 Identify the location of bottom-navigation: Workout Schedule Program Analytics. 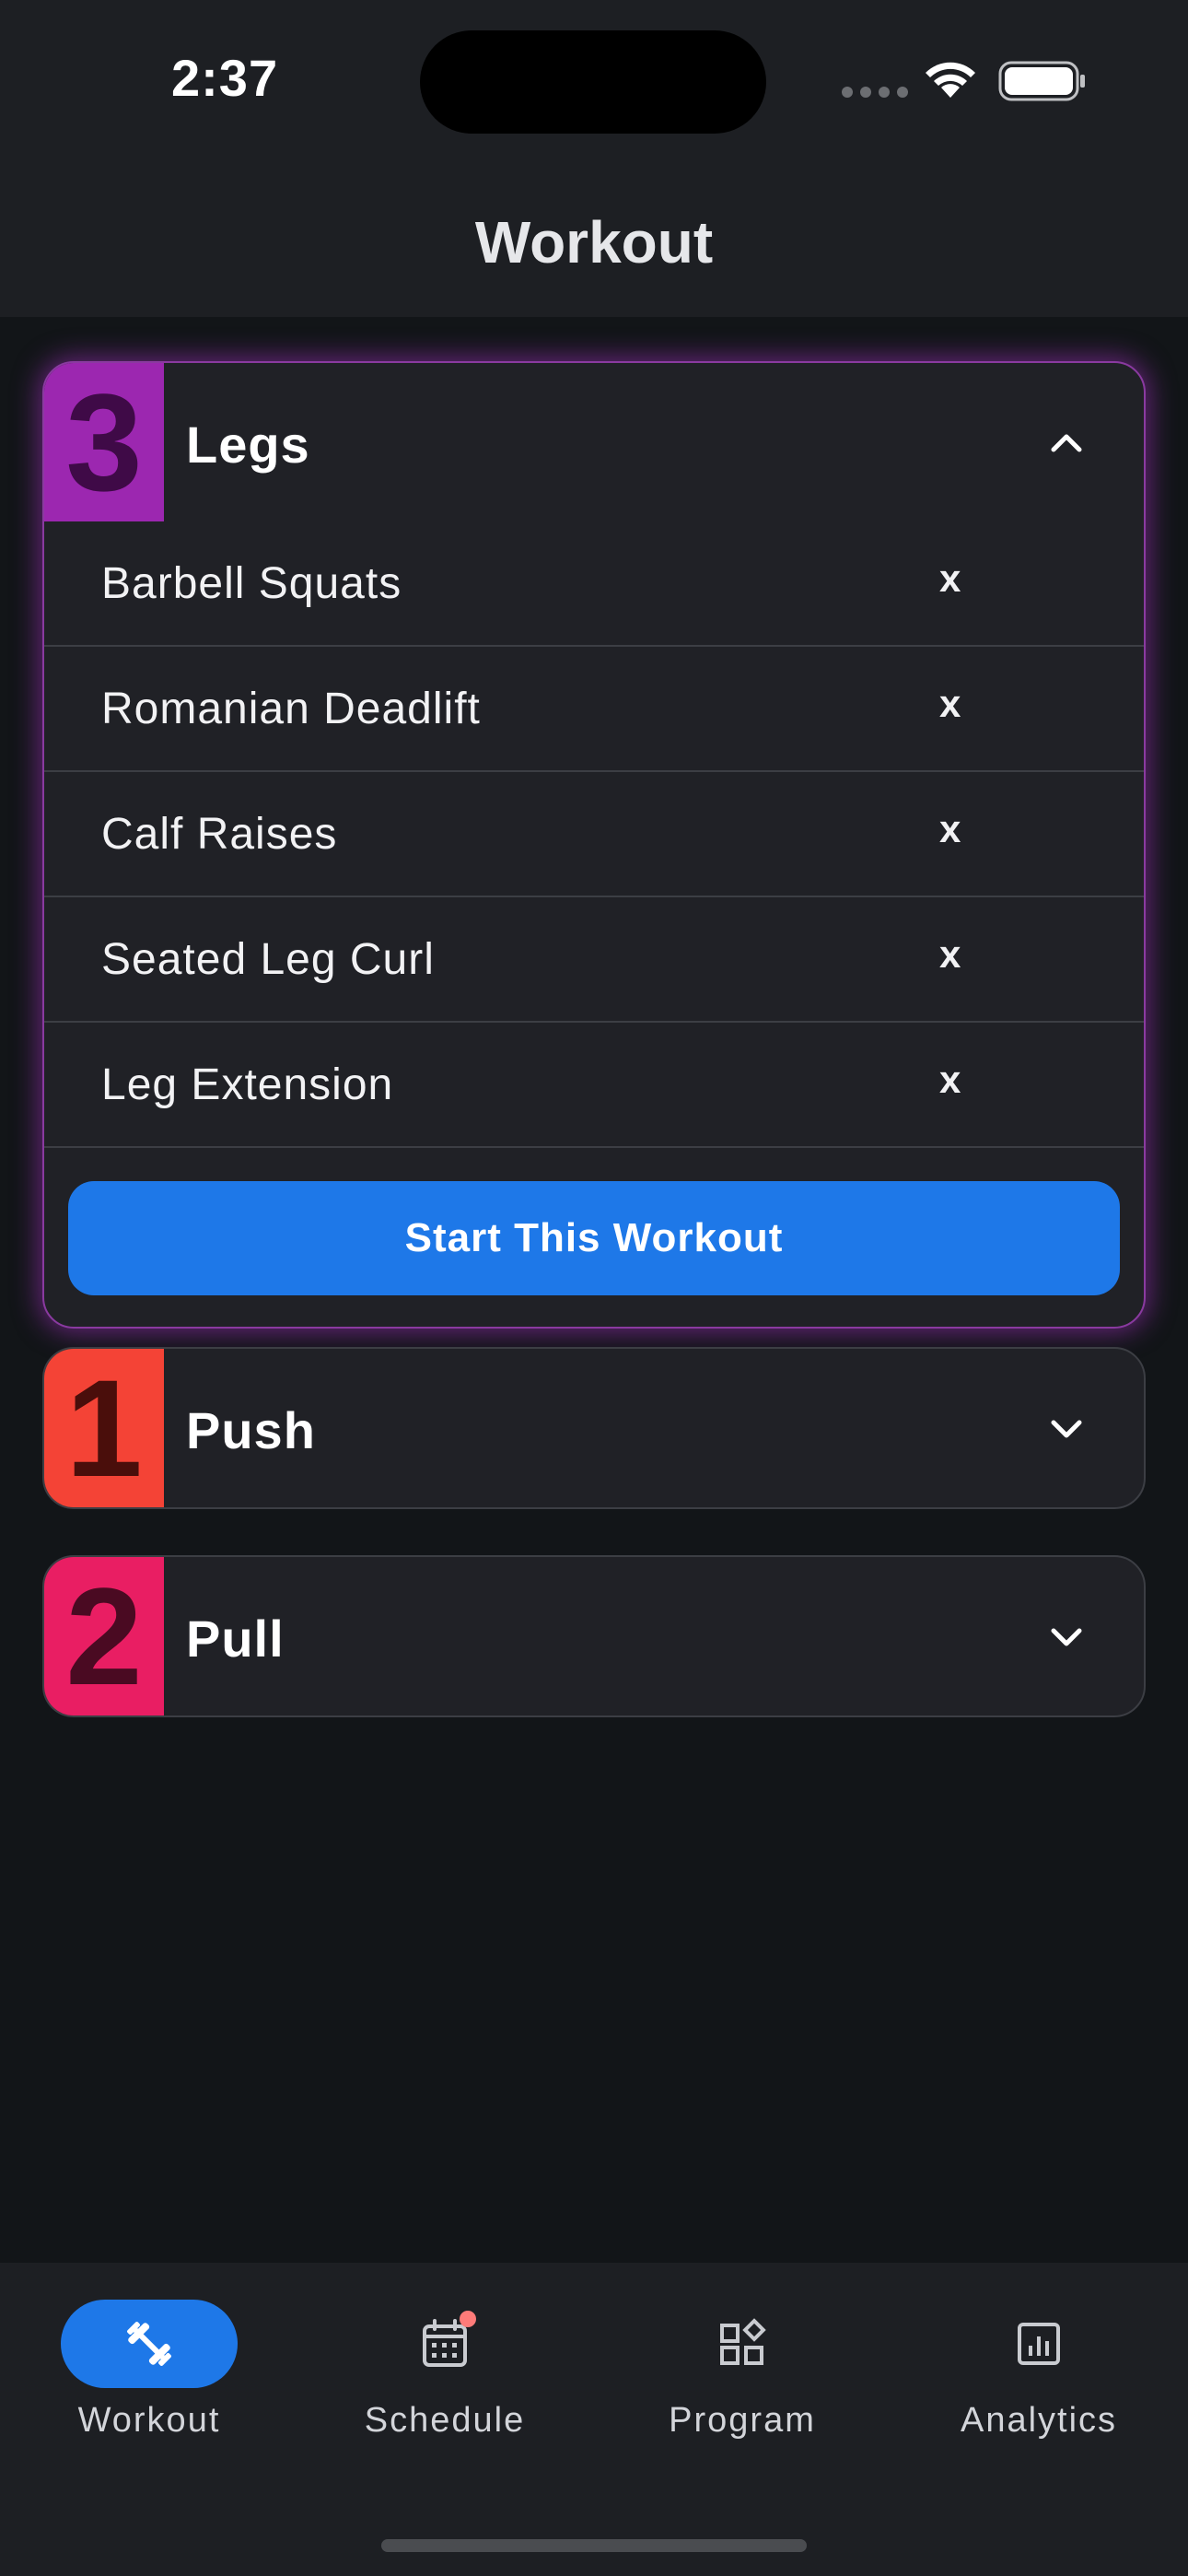
(594, 2419).